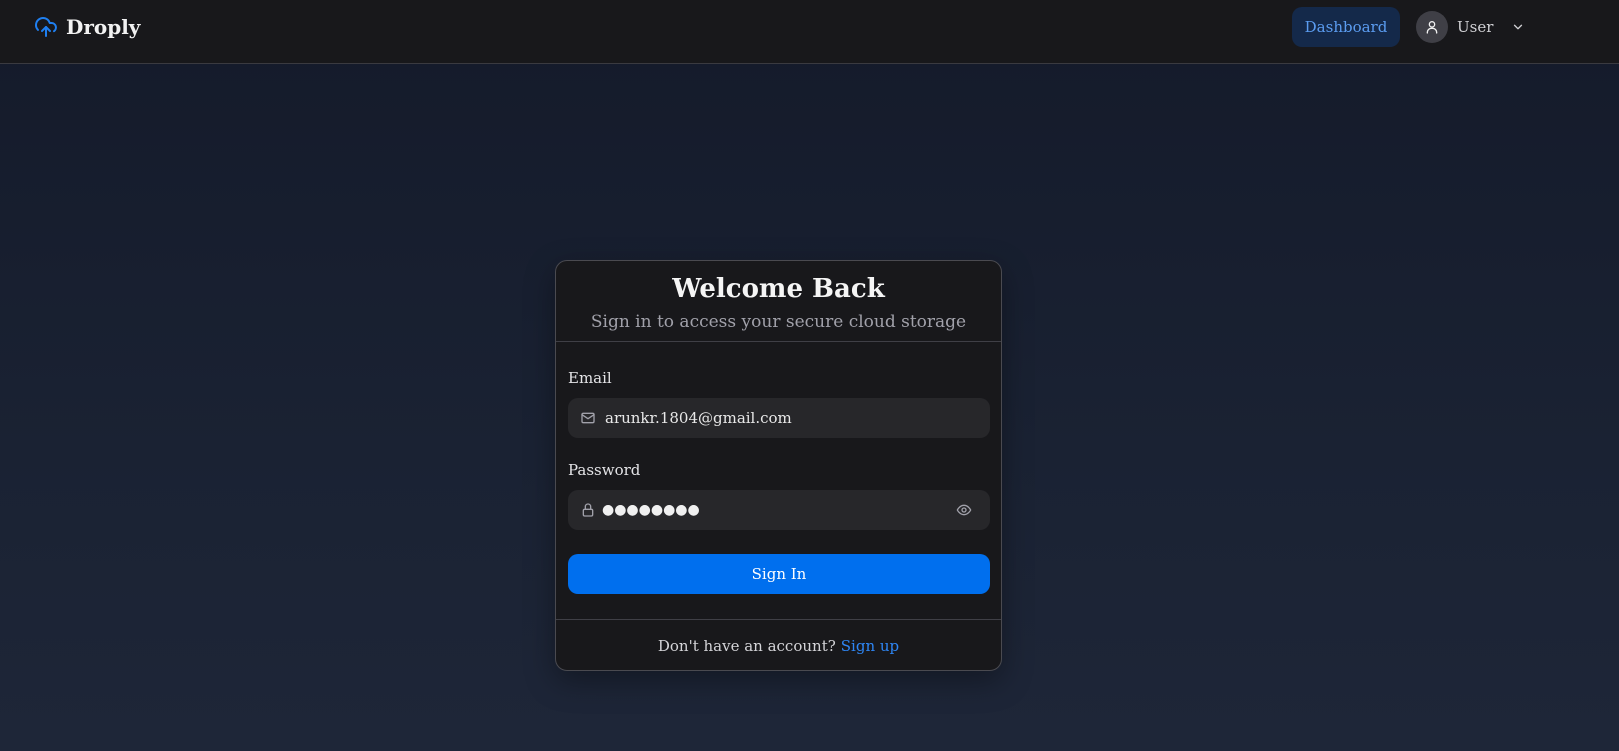 This screenshot has height=751, width=1619. Describe the element at coordinates (698, 418) in the screenshot. I see `email-value: arunkr.1804@gmail.com` at that location.